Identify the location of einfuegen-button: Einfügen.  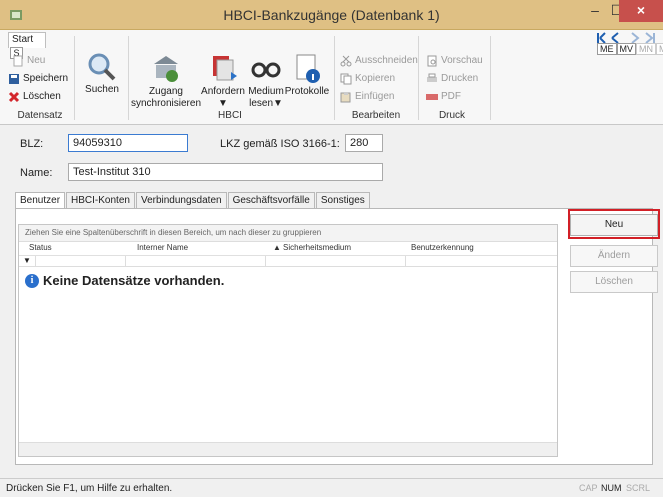
(367, 97).